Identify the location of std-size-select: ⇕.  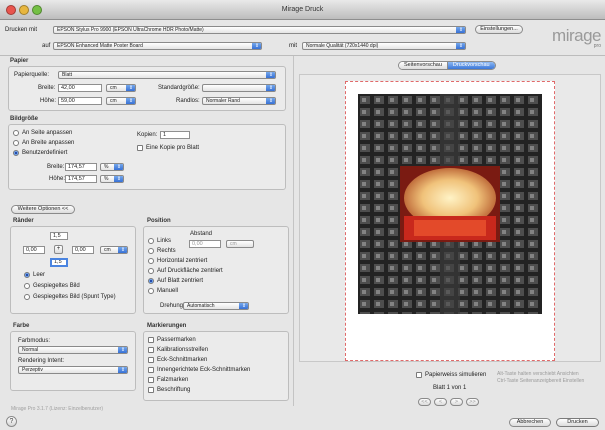
(239, 88).